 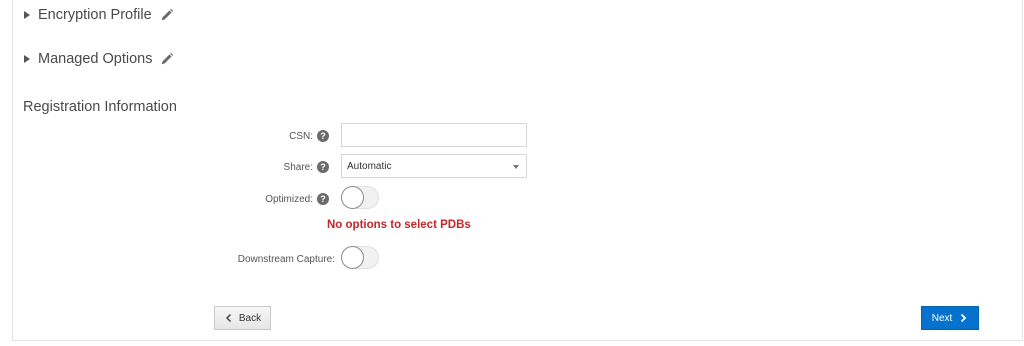 What do you see at coordinates (95, 59) in the screenshot?
I see `managed-options-label: Managed Options` at bounding box center [95, 59].